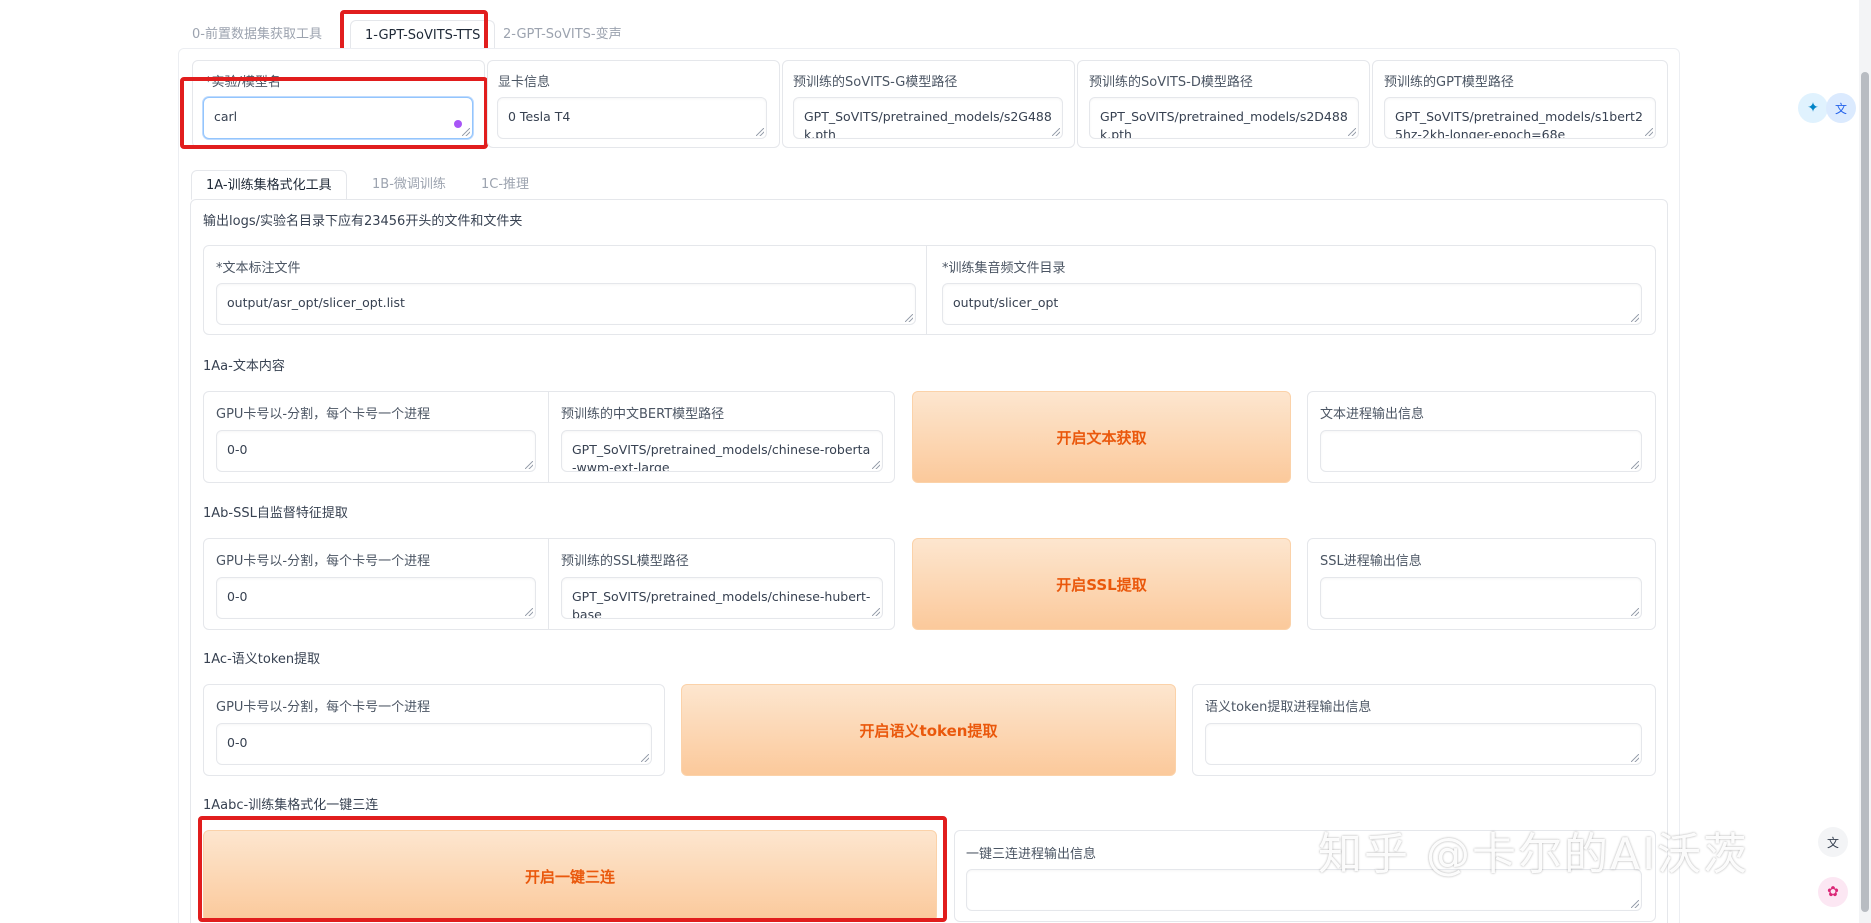 This screenshot has width=1871, height=923. Describe the element at coordinates (1534, 854) in the screenshot. I see `zhihu-watermark: 知乎 @卡尔的AI沃茨` at that location.